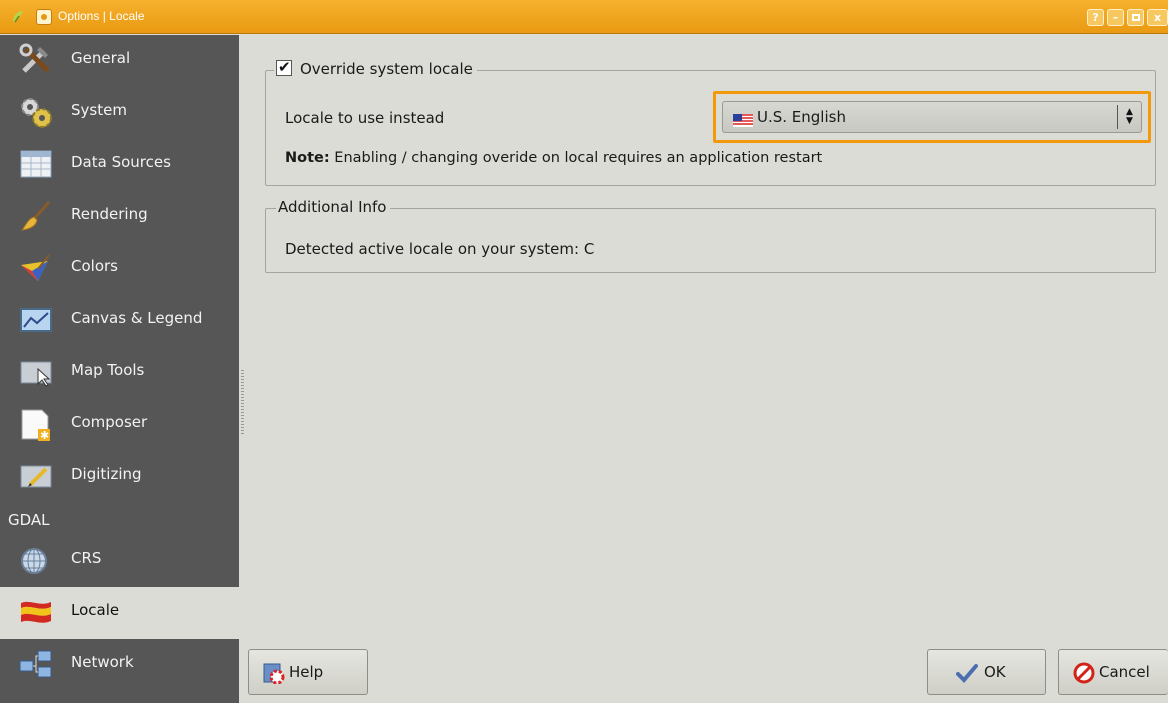 The height and width of the screenshot is (703, 1168). I want to click on note-label: Note:, so click(307, 158).